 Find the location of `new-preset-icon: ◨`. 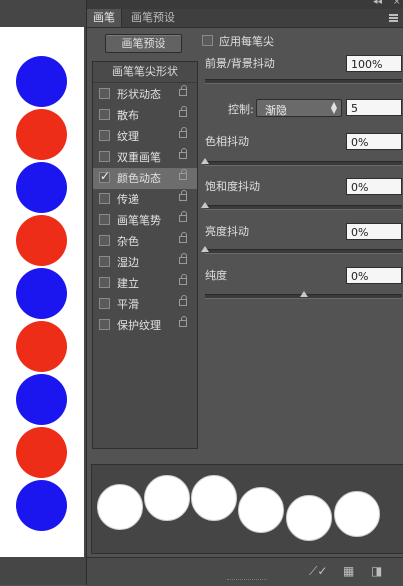

new-preset-icon: ◨ is located at coordinates (376, 571).